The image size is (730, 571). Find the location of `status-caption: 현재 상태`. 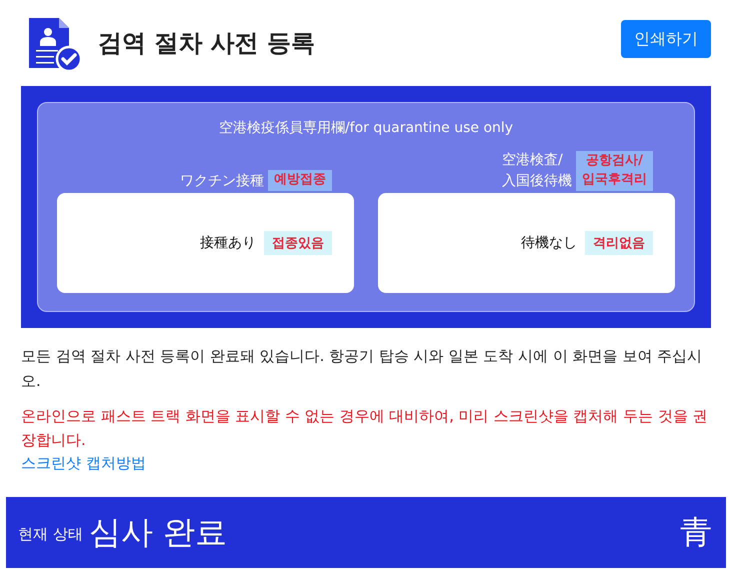

status-caption: 현재 상태 is located at coordinates (50, 534).